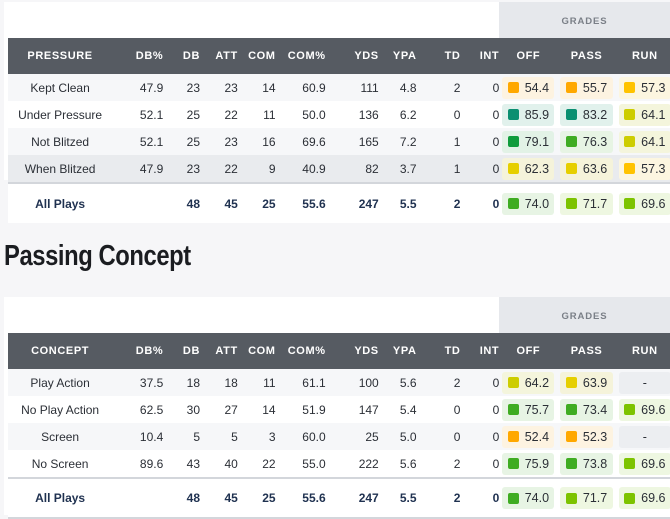 This screenshot has width=670, height=519. I want to click on grade-badge-off: 54.4, so click(528, 87).